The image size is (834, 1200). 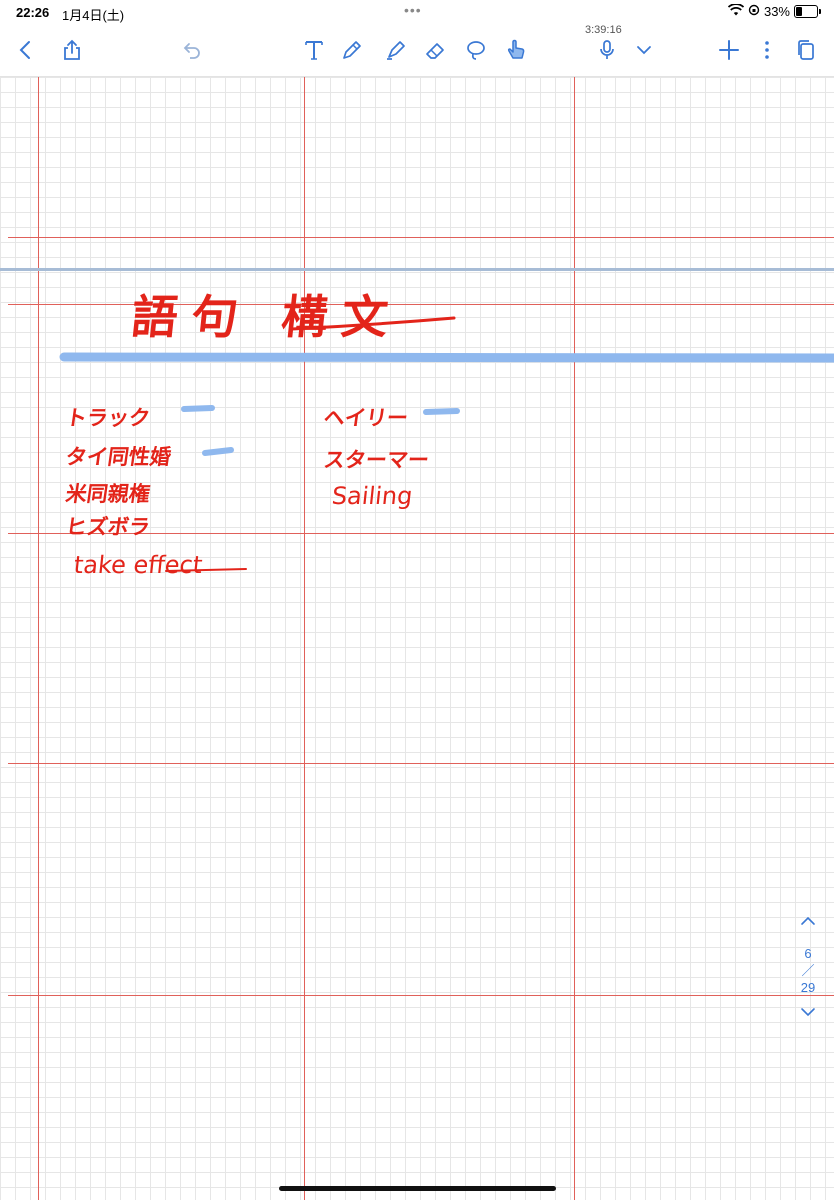 I want to click on lasso-icon, so click(x=476, y=50).